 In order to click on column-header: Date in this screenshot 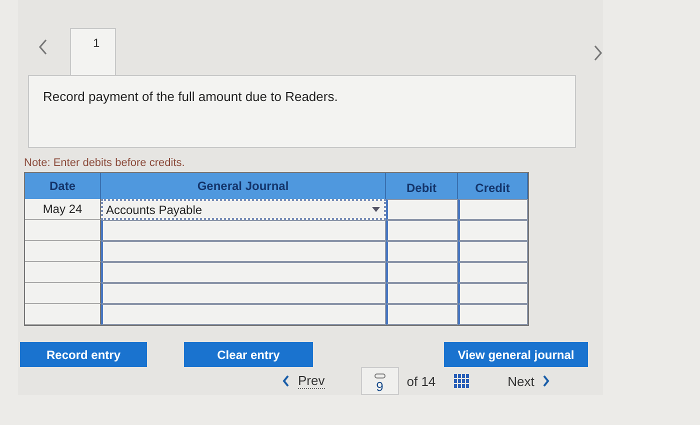, I will do `click(63, 186)`.